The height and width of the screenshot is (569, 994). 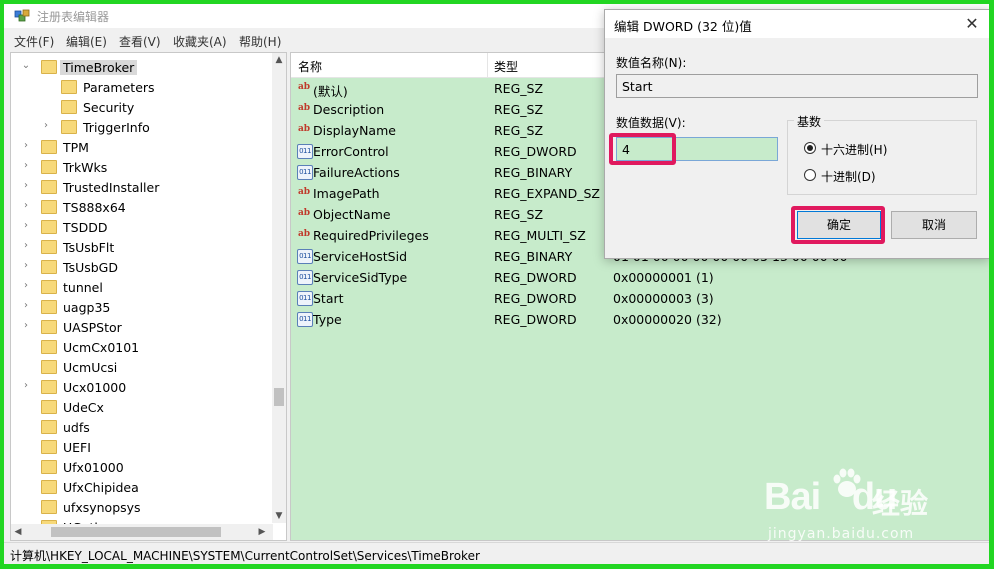 What do you see at coordinates (972, 24) in the screenshot?
I see `close-icon: ✕` at bounding box center [972, 24].